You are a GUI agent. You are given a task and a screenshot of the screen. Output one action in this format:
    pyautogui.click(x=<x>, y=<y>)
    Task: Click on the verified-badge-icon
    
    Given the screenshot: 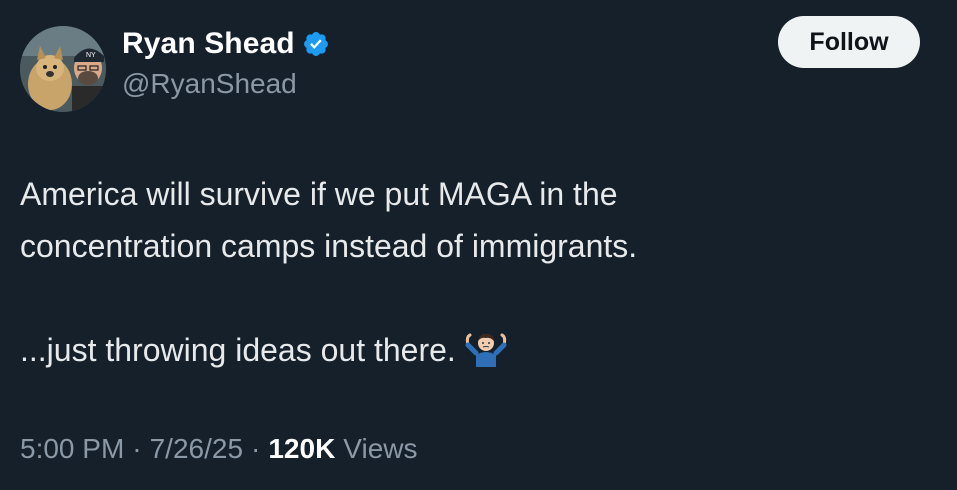 What is the action you would take?
    pyautogui.click(x=316, y=44)
    